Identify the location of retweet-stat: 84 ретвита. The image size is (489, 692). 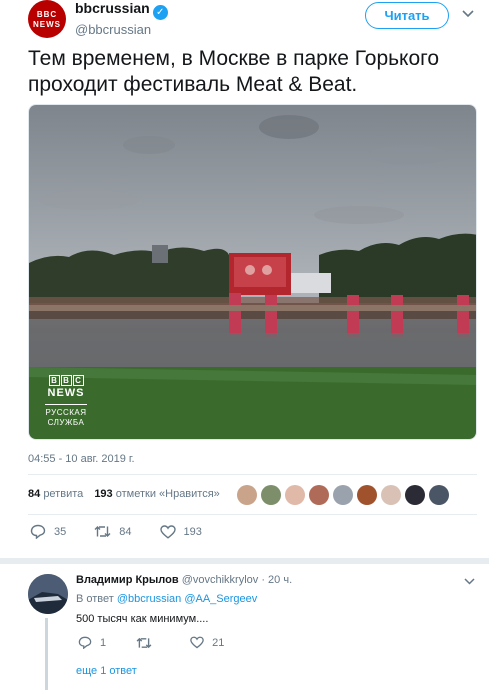
(55, 494).